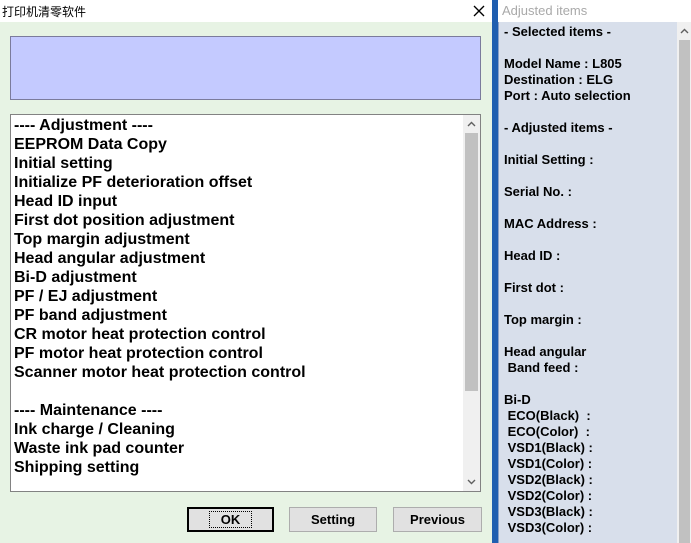 Image resolution: width=691 pixels, height=543 pixels. I want to click on list-item: Top margin adjustment, so click(238, 239).